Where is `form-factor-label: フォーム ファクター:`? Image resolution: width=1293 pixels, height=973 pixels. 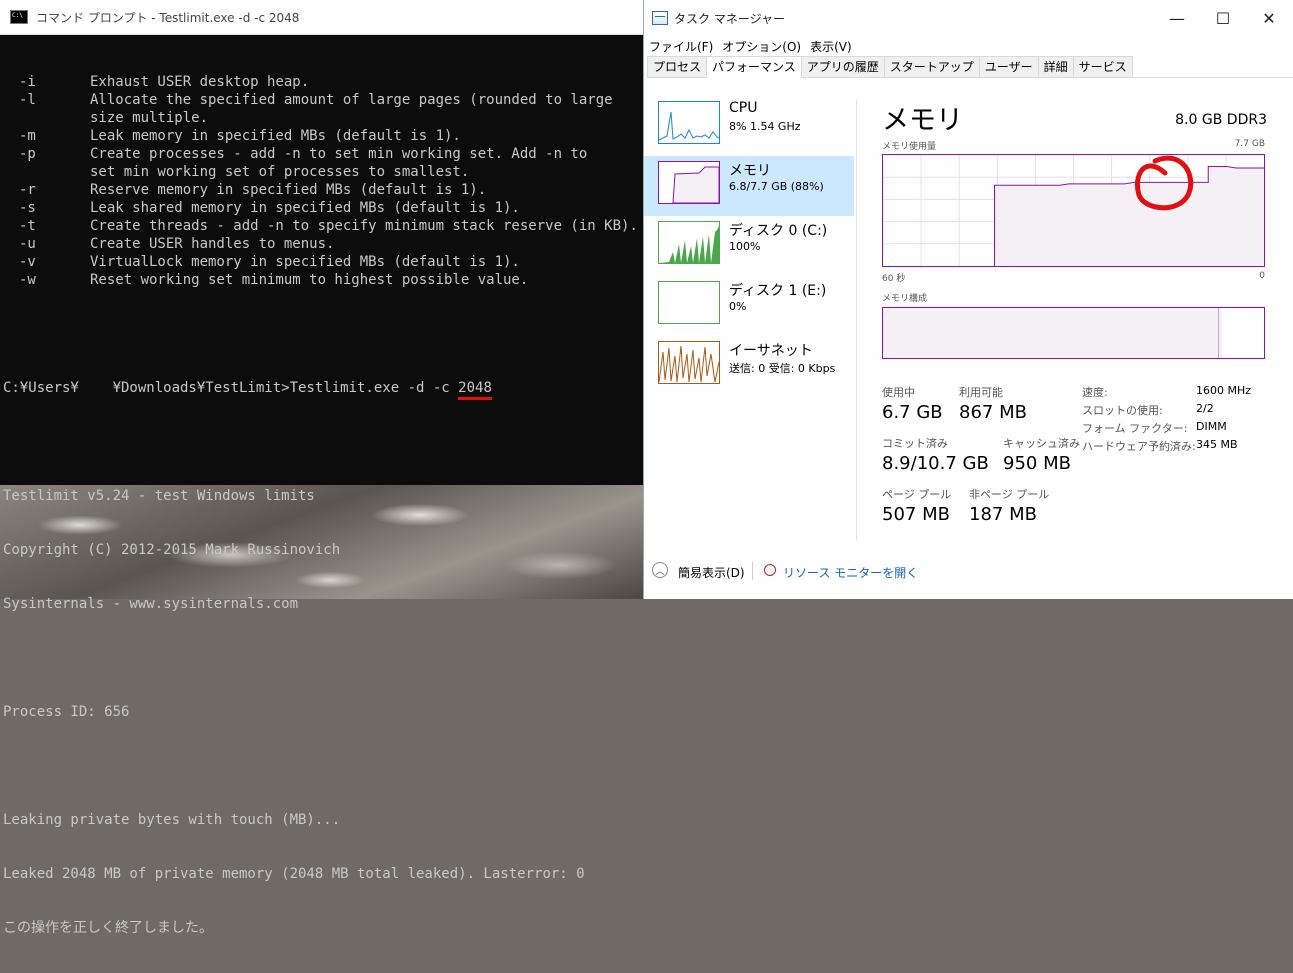
form-factor-label: フォーム ファクター: is located at coordinates (1135, 428).